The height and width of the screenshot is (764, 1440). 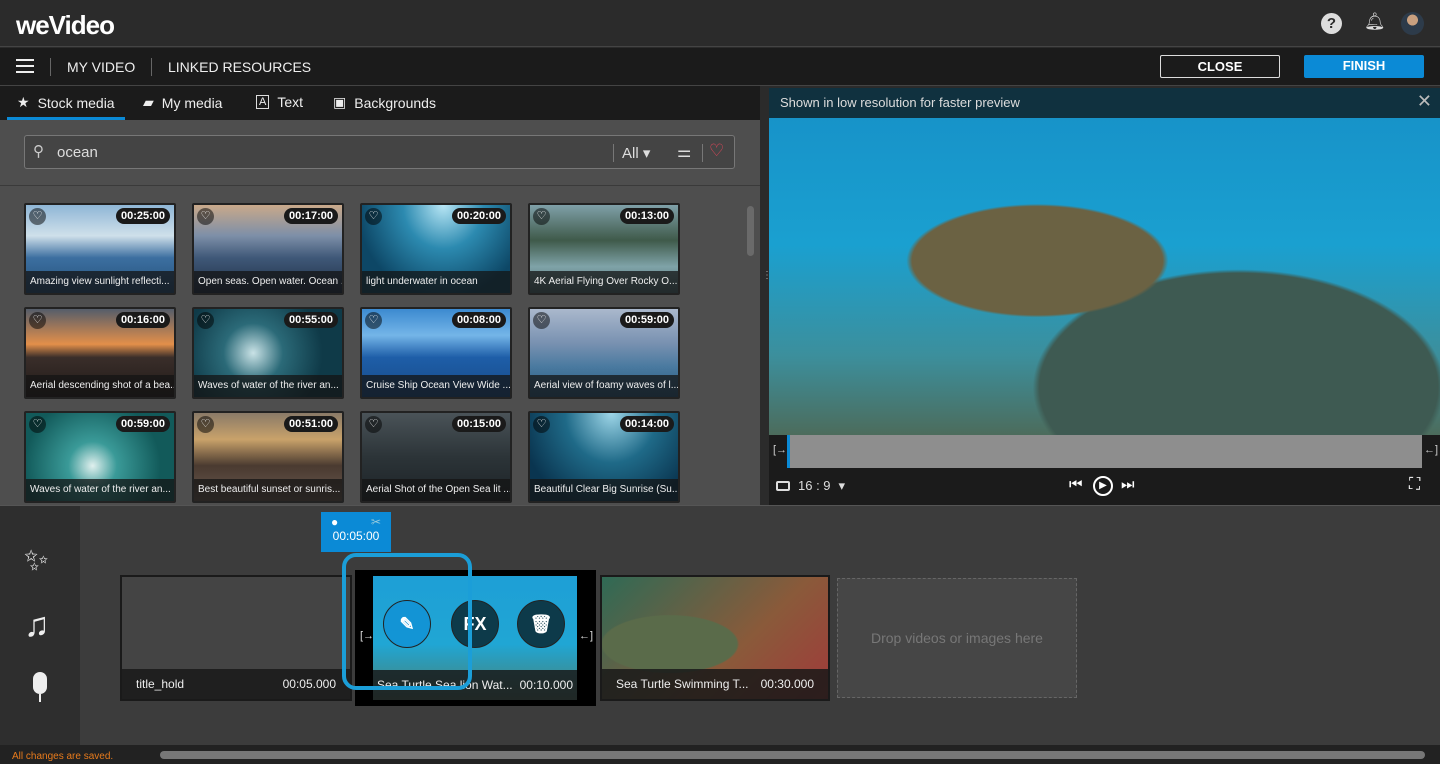 I want to click on duration-badge: 00:25:00, so click(x=142, y=216).